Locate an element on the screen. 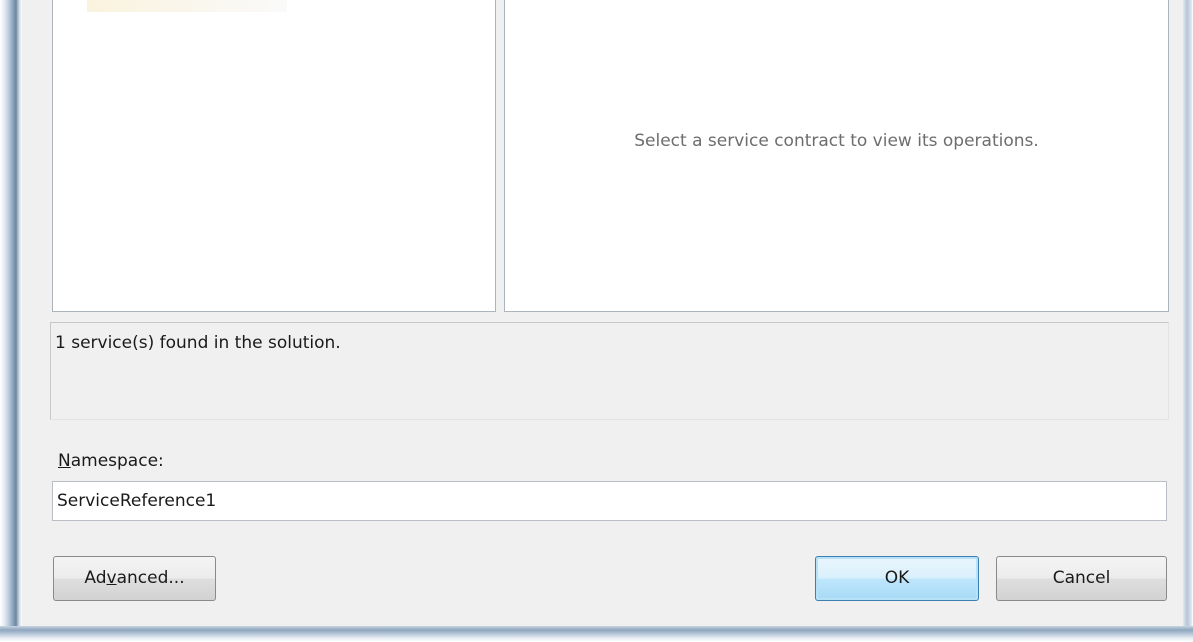 The image size is (1193, 642). cancel-button: Cancel is located at coordinates (1081, 578).